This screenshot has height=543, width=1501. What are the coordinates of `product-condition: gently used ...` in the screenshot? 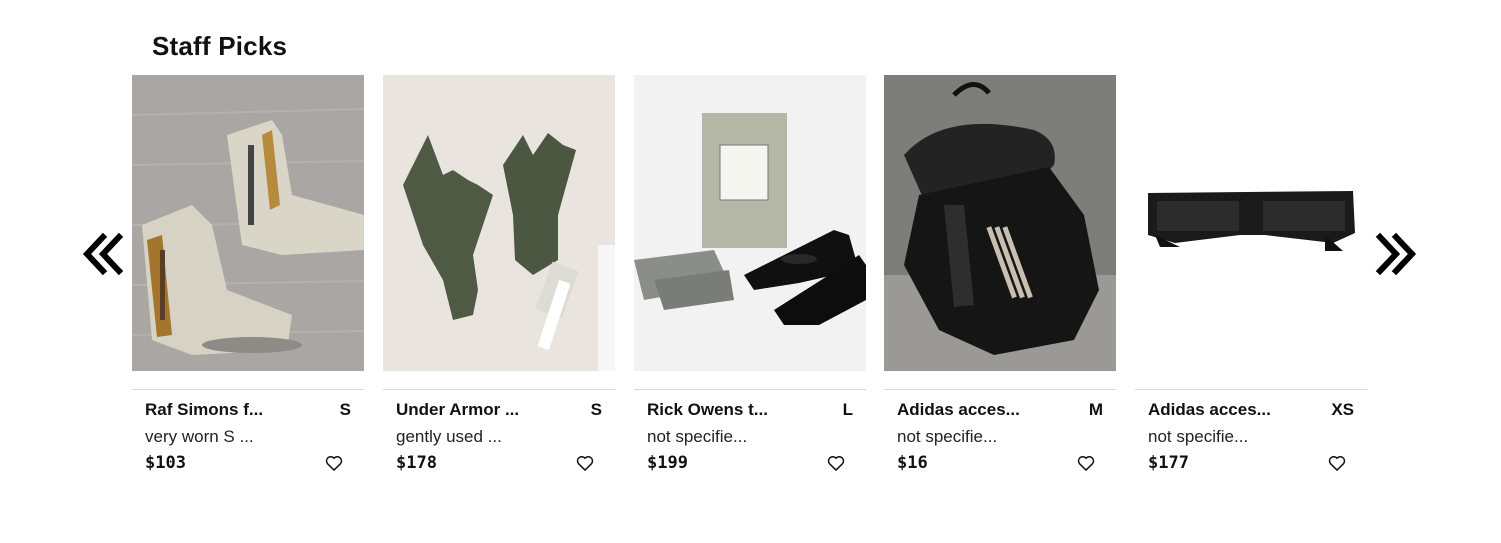 It's located at (449, 436).